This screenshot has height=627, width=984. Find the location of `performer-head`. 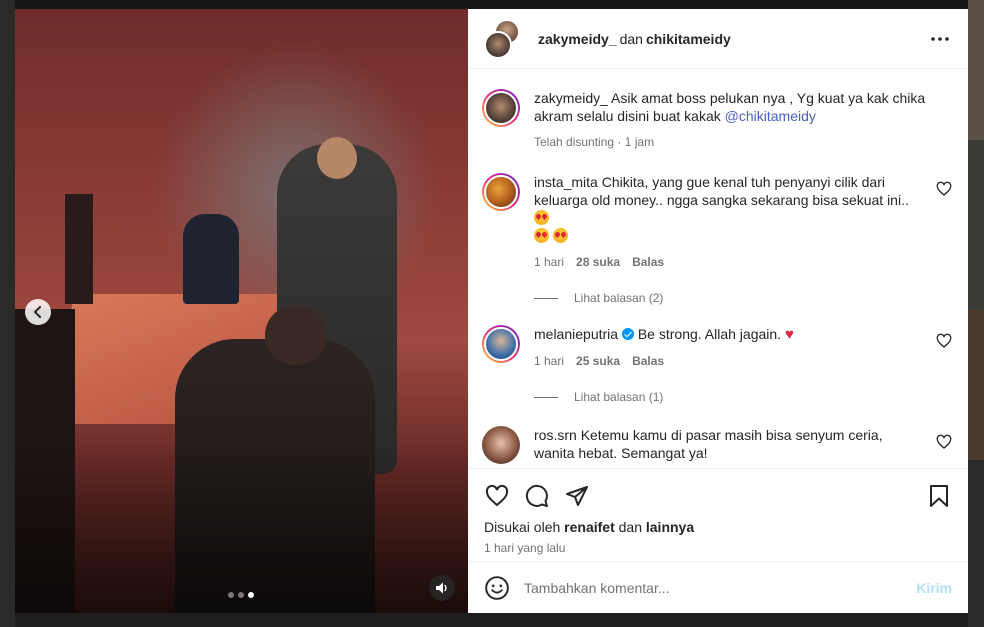

performer-head is located at coordinates (337, 158).